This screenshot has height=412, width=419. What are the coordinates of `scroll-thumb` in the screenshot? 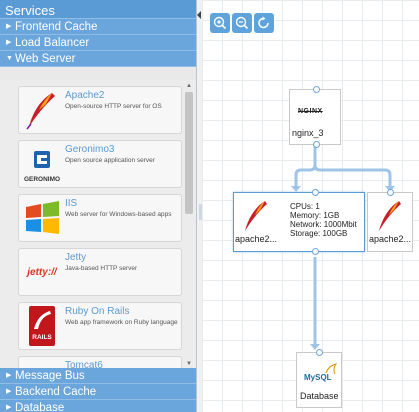 It's located at (189, 153).